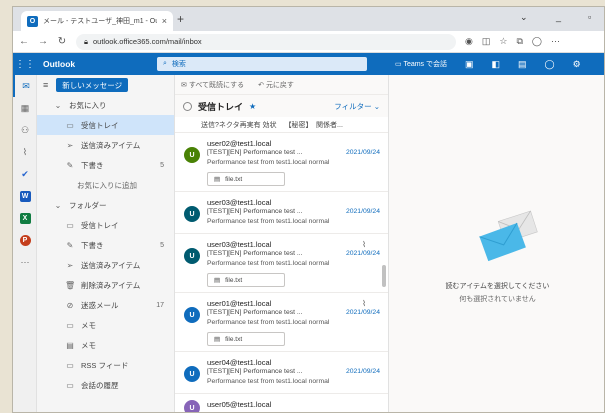 The height and width of the screenshot is (413, 605). What do you see at coordinates (364, 244) in the screenshot?
I see `paperclip-icon: ⌇` at bounding box center [364, 244].